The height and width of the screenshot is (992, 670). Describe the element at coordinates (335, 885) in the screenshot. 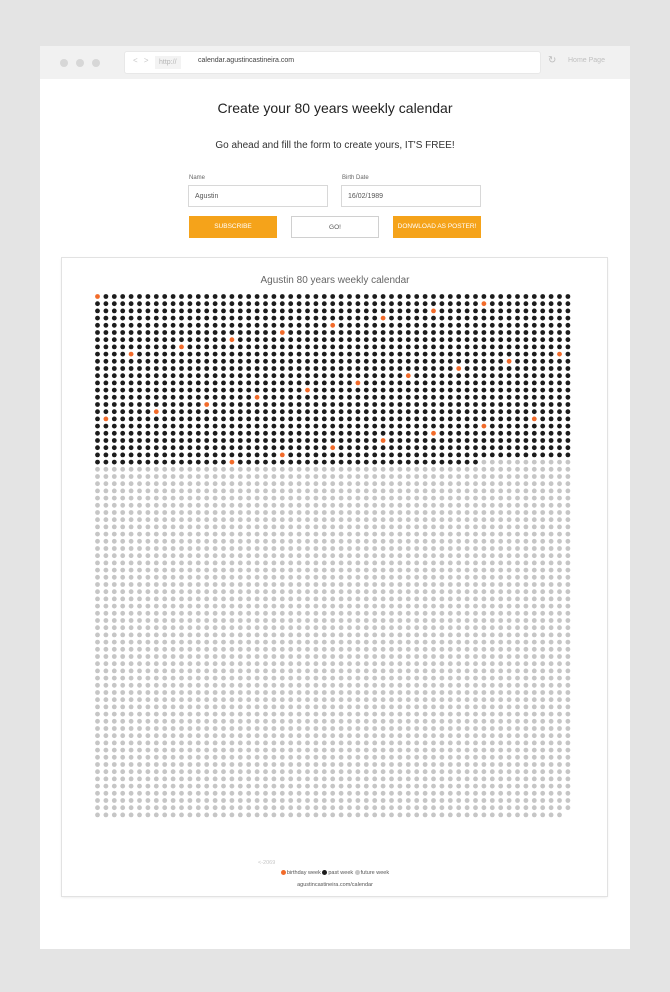

I see `credit-link: agustincastineira.com/calendar` at that location.